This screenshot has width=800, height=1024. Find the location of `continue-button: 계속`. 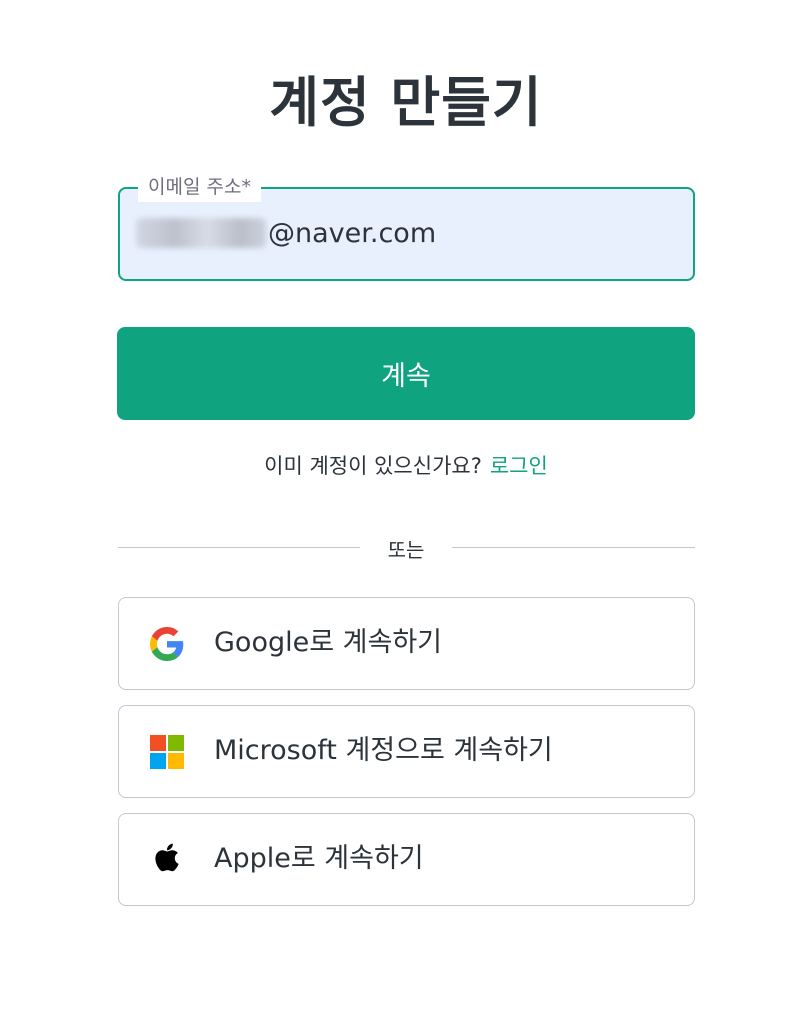

continue-button: 계속 is located at coordinates (406, 373).